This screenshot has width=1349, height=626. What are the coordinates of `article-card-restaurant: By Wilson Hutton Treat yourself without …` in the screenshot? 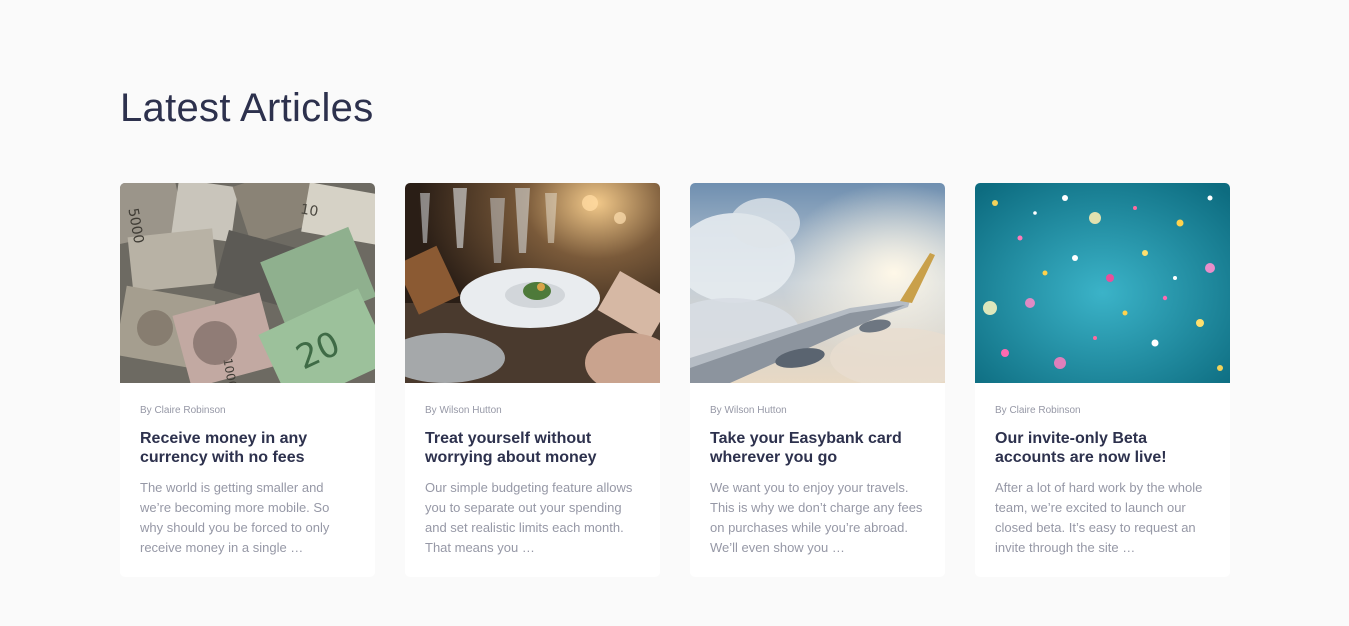 It's located at (532, 380).